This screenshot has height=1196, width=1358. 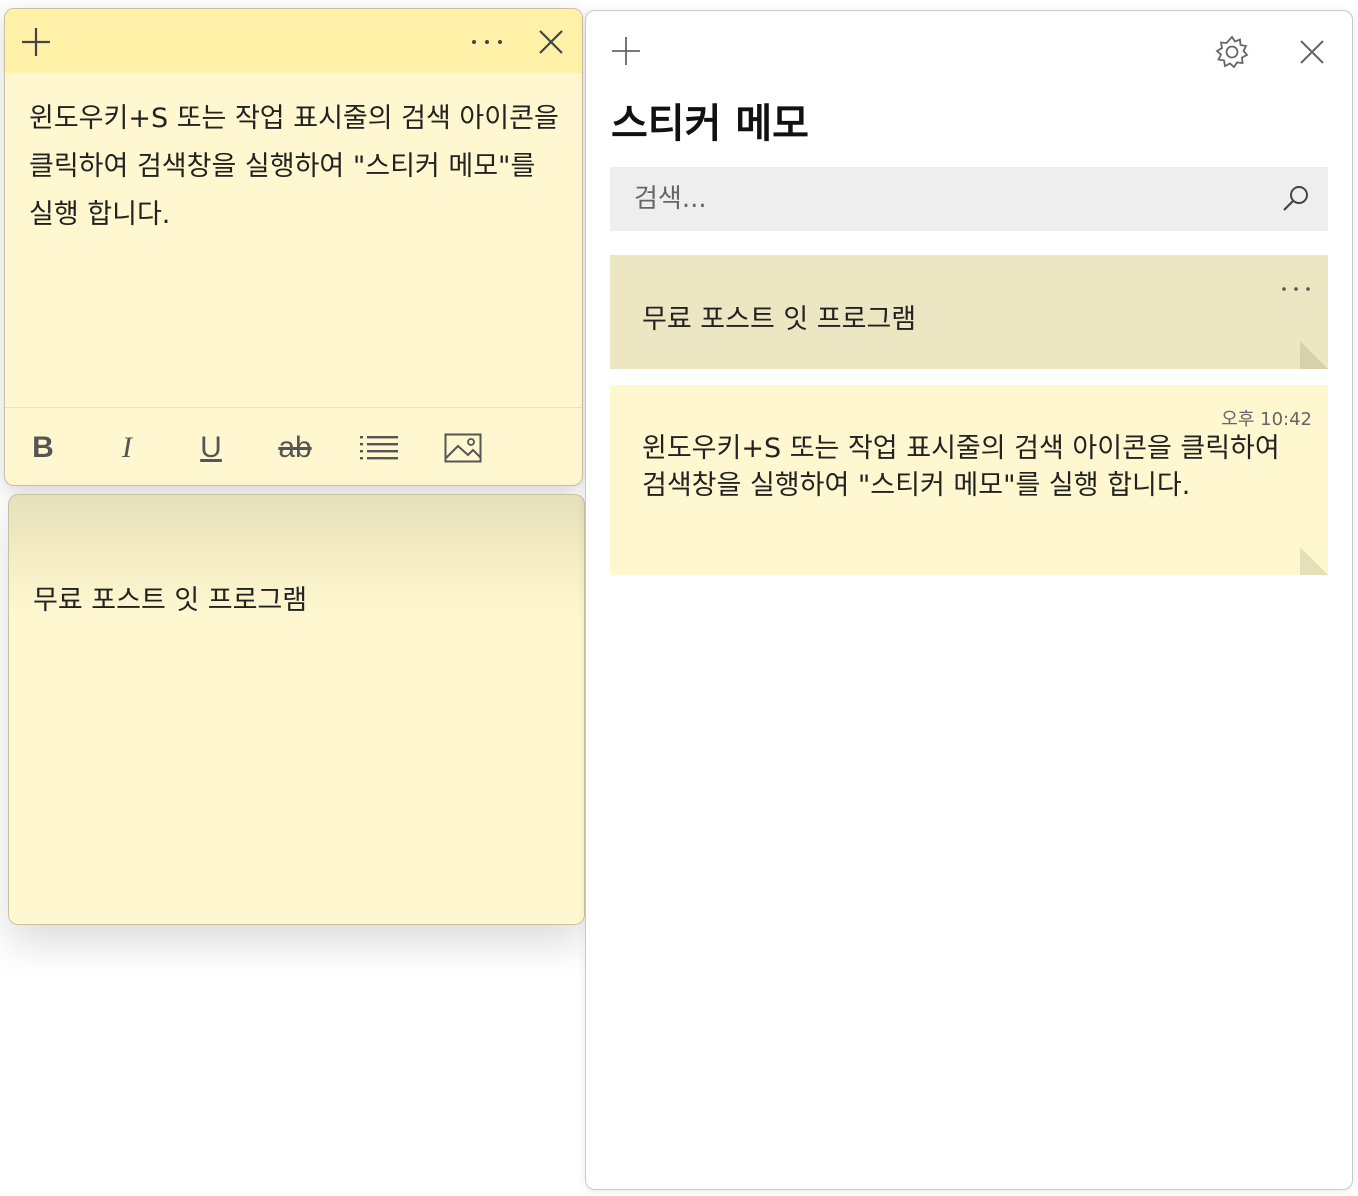 What do you see at coordinates (298, 601) in the screenshot?
I see `note-text-editor-2: 무료 포스트 잇 프로그램` at bounding box center [298, 601].